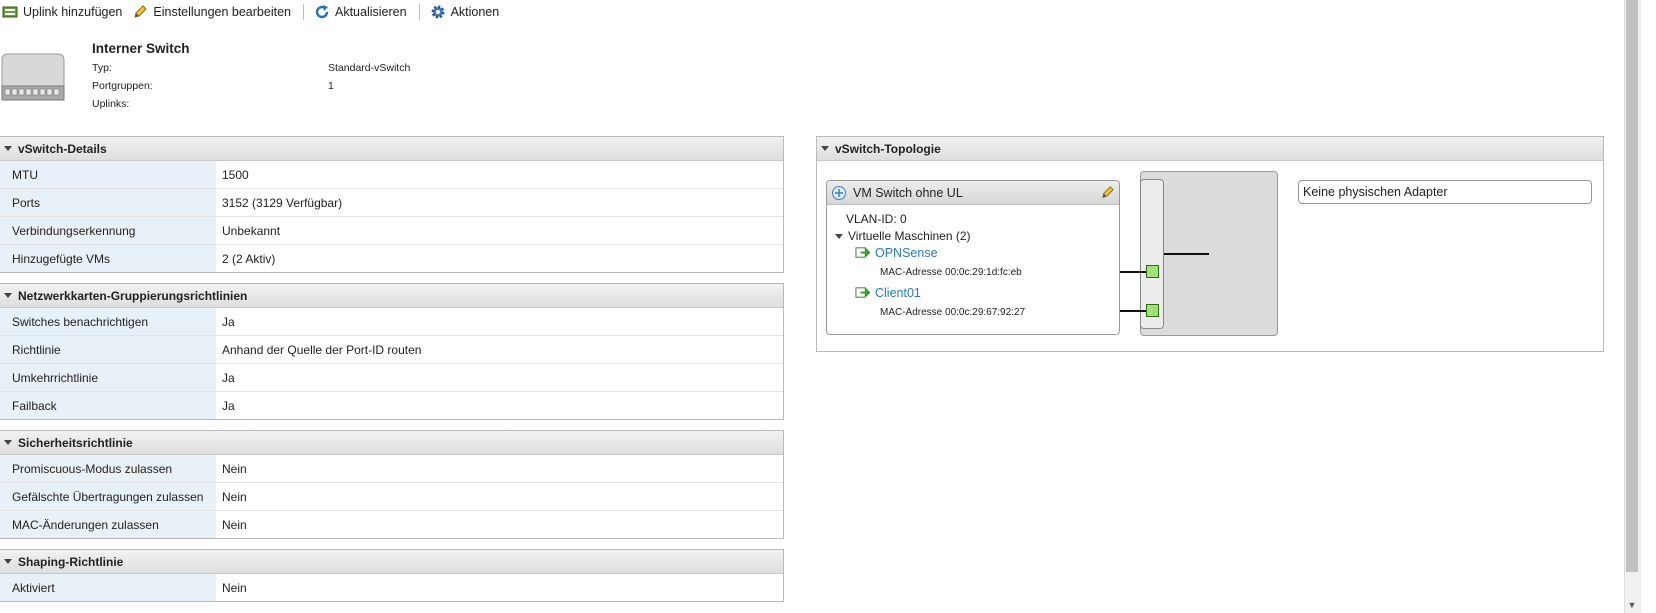 The height and width of the screenshot is (613, 1656). What do you see at coordinates (75, 442) in the screenshot?
I see `security-policy-title: Sicherheitsrichtlinie` at bounding box center [75, 442].